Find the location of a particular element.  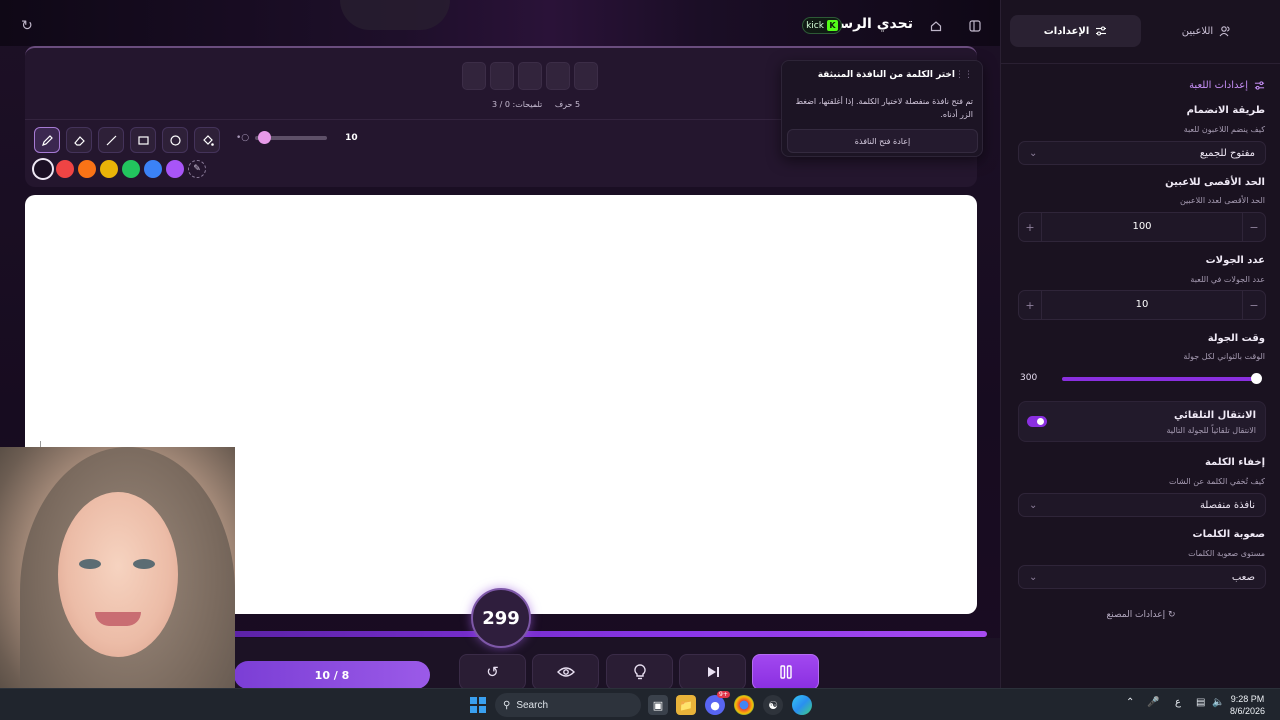

kick-label: kick is located at coordinates (815, 25).